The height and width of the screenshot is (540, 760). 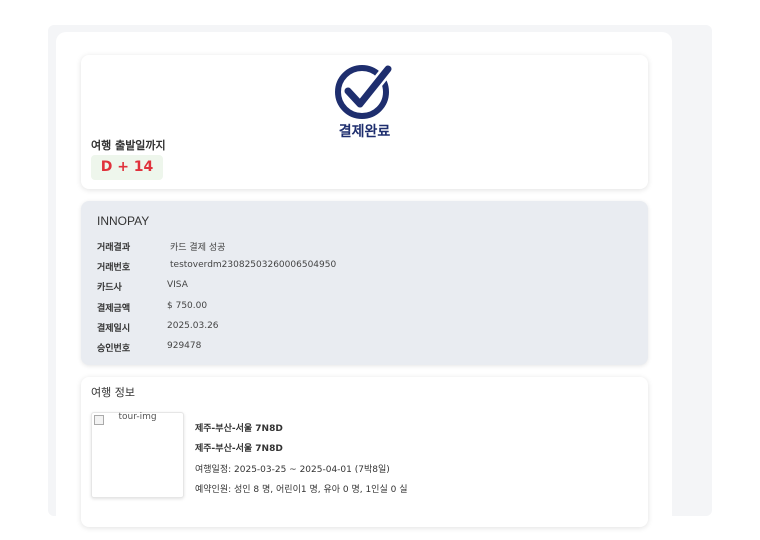 What do you see at coordinates (114, 268) in the screenshot?
I see `payment-label: 거래번호` at bounding box center [114, 268].